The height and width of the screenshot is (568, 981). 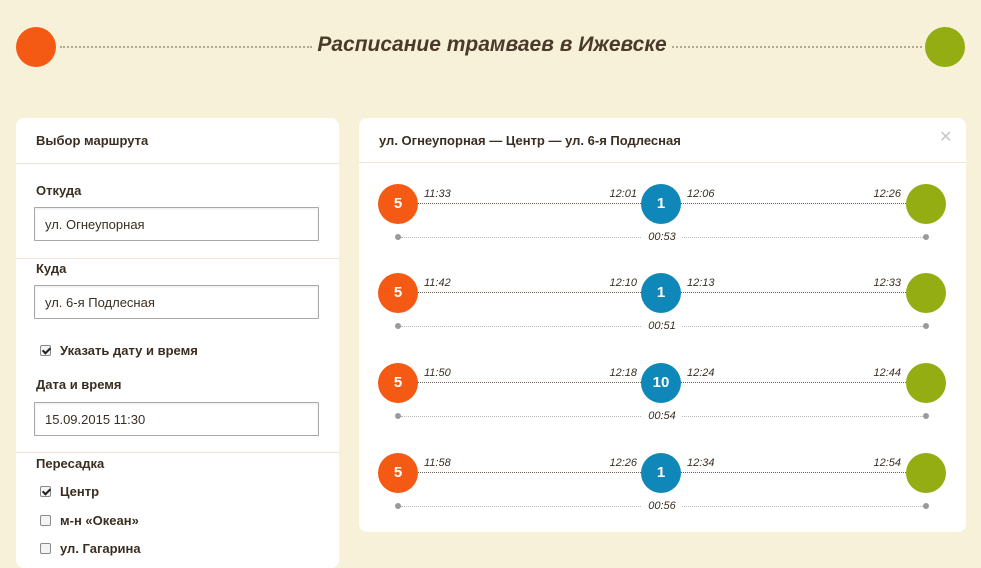 I want to click on trip-row: 5 11:58 12:26 1 12:34 12:54 00:56, so click(x=662, y=488).